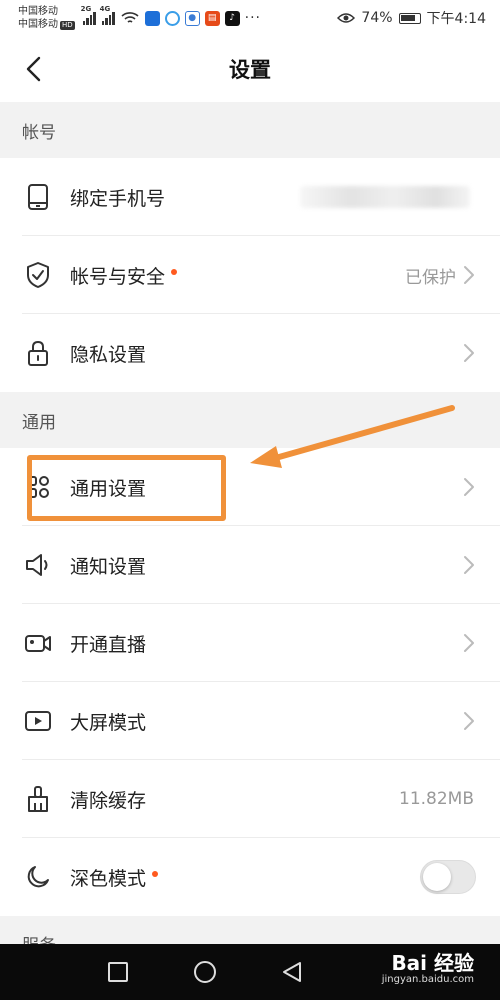 This screenshot has height=1000, width=500. I want to click on tiktok-icon: ♪, so click(232, 18).